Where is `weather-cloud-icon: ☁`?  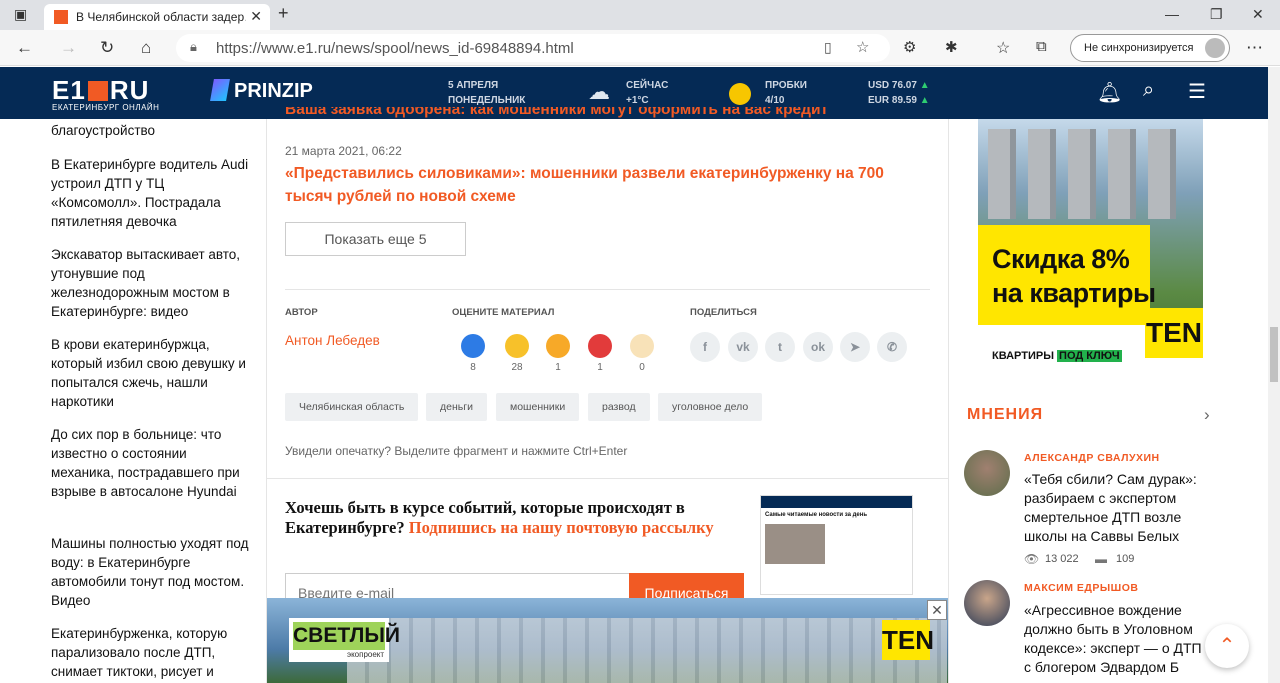
weather-cloud-icon: ☁ is located at coordinates (599, 91).